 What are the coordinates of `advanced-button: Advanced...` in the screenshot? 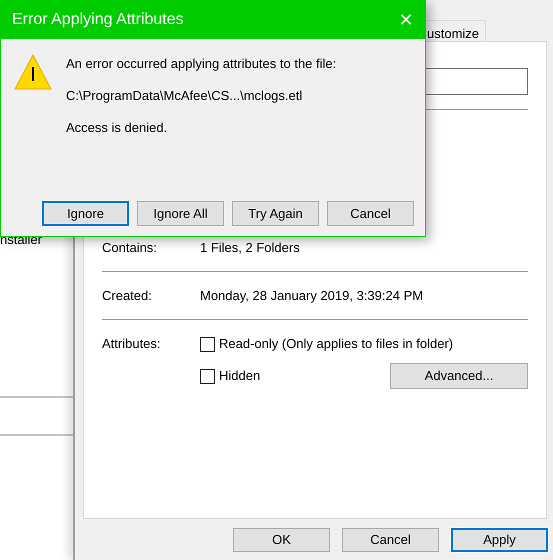 It's located at (459, 376).